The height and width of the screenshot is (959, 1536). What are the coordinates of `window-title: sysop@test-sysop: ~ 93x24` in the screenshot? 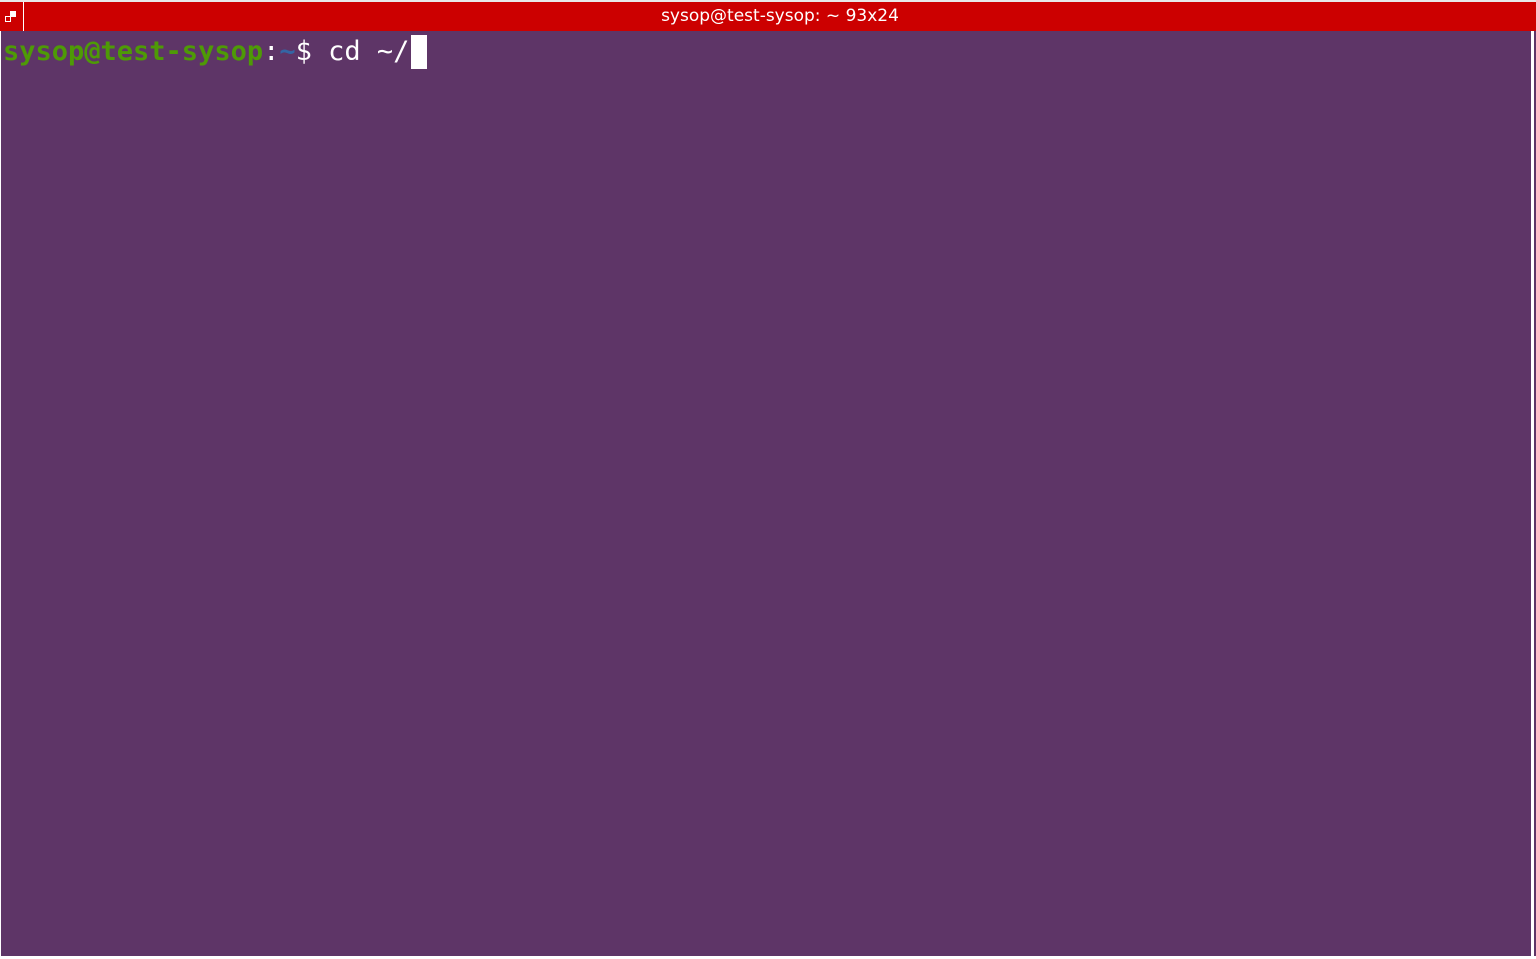 It's located at (780, 16).